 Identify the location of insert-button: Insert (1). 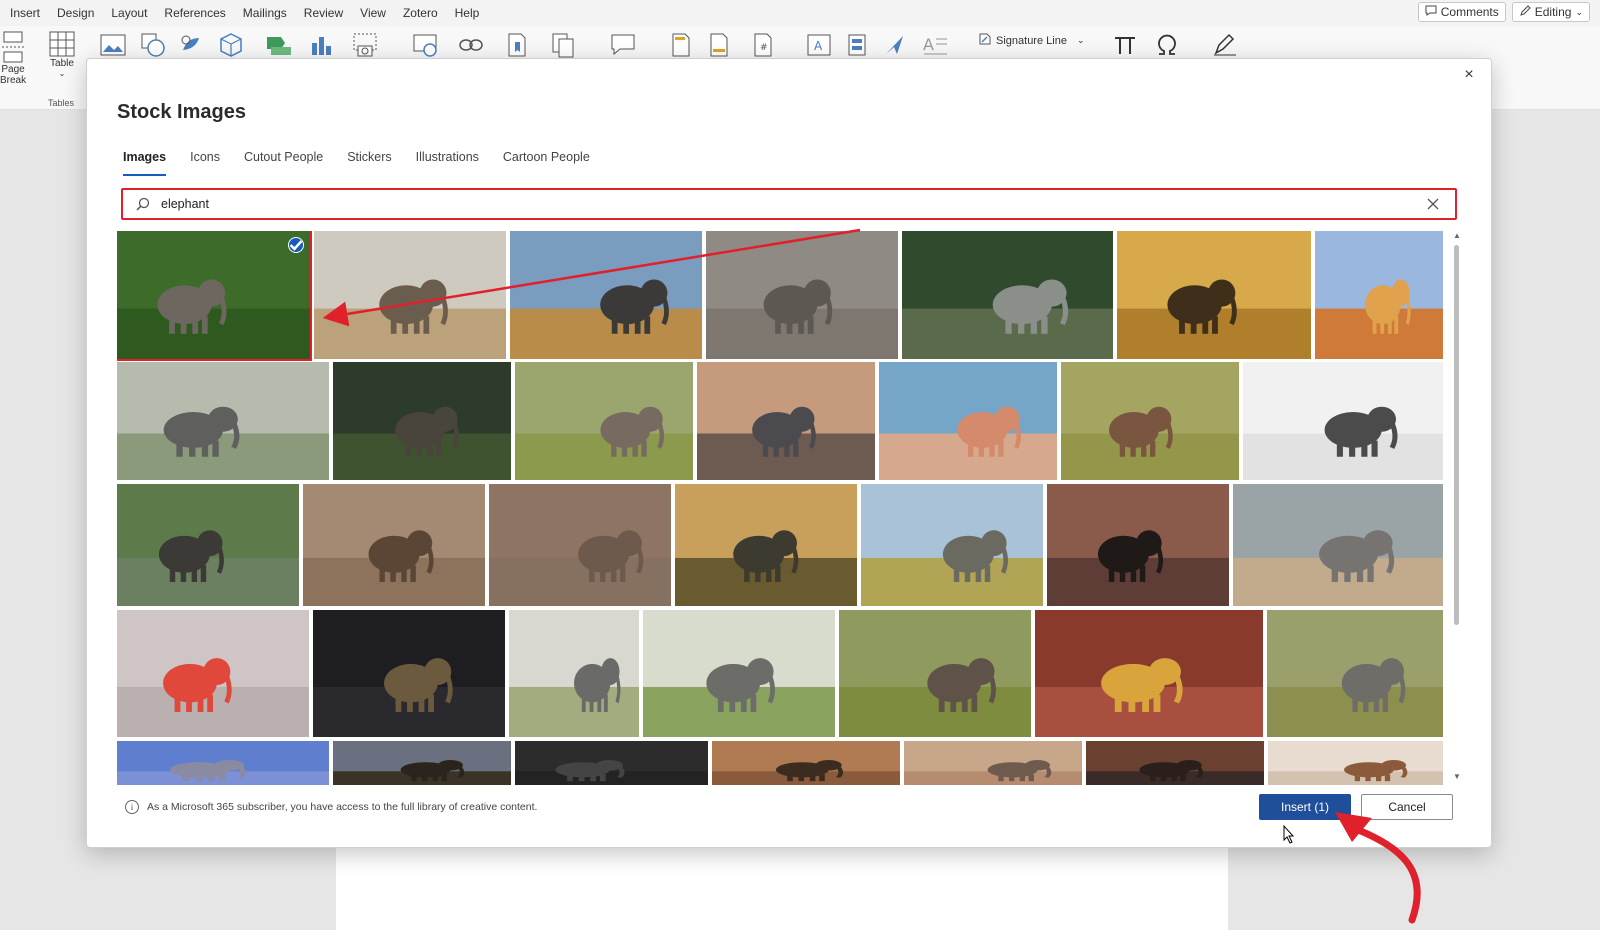
(1305, 807).